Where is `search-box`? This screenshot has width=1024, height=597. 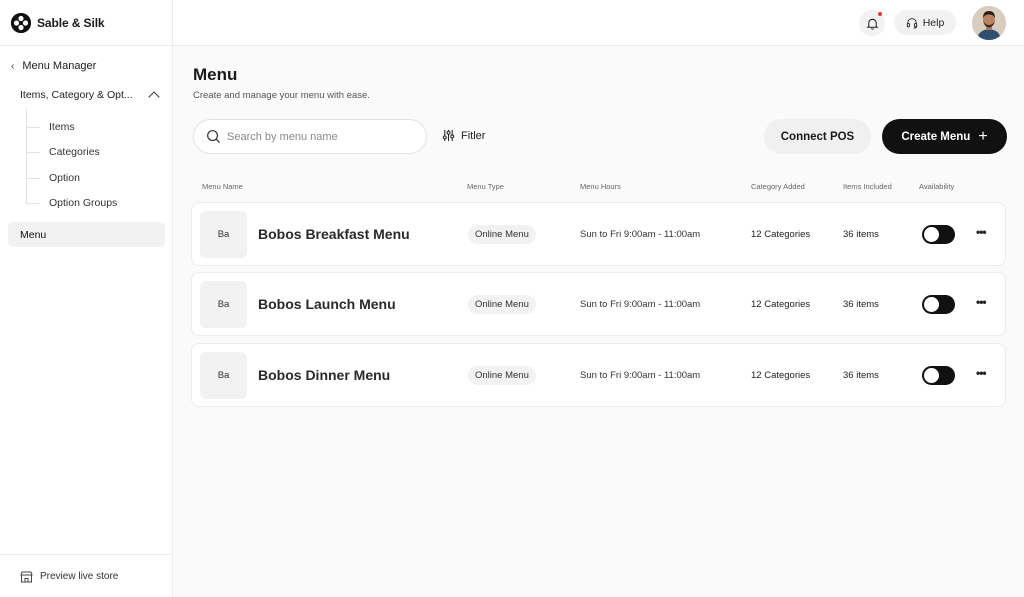
search-box is located at coordinates (310, 136).